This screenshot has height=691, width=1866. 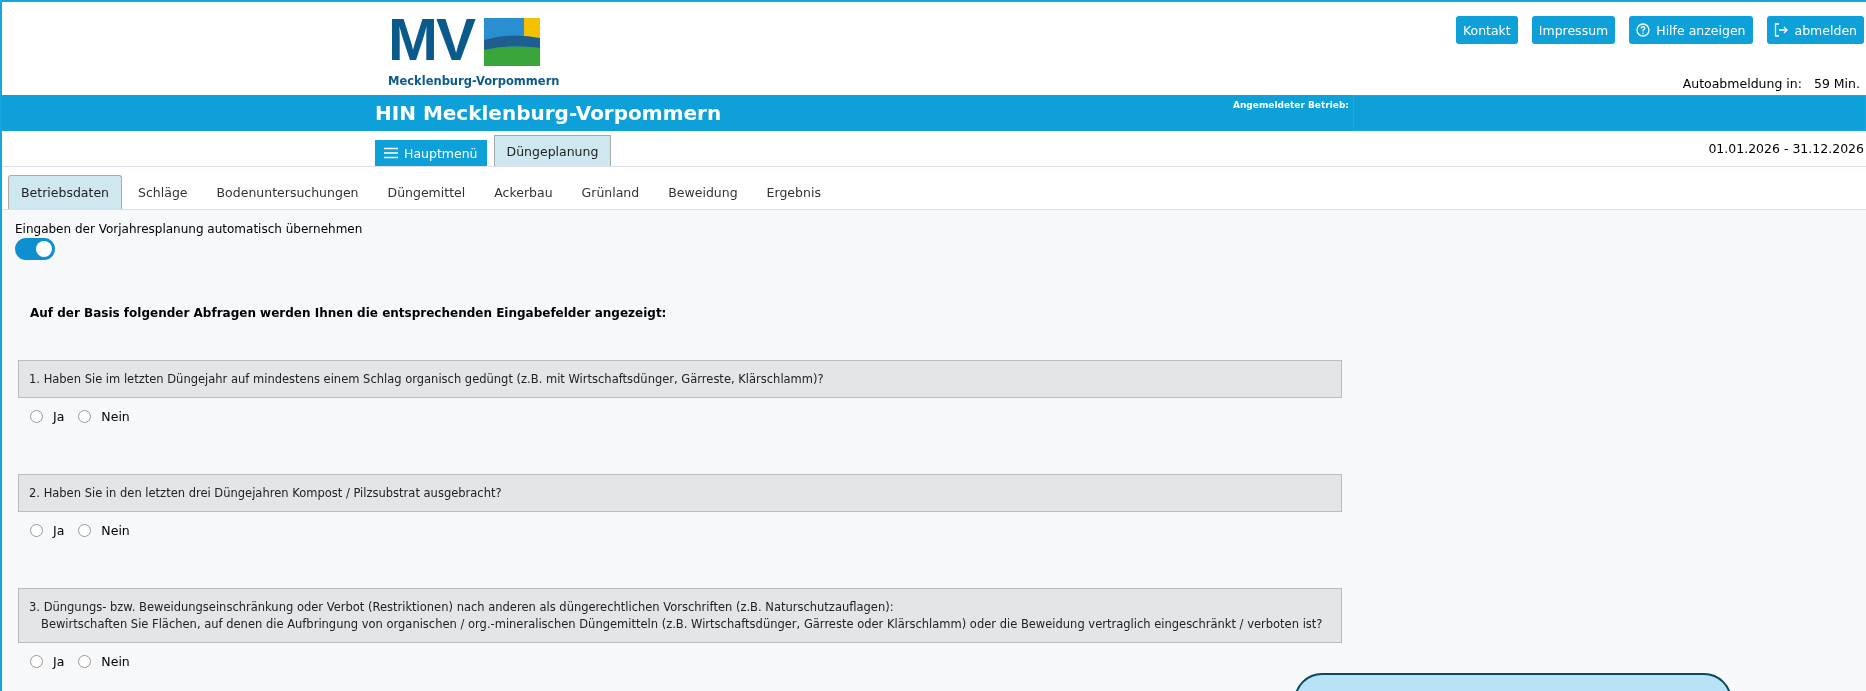 I want to click on help-icon, so click(x=1643, y=30).